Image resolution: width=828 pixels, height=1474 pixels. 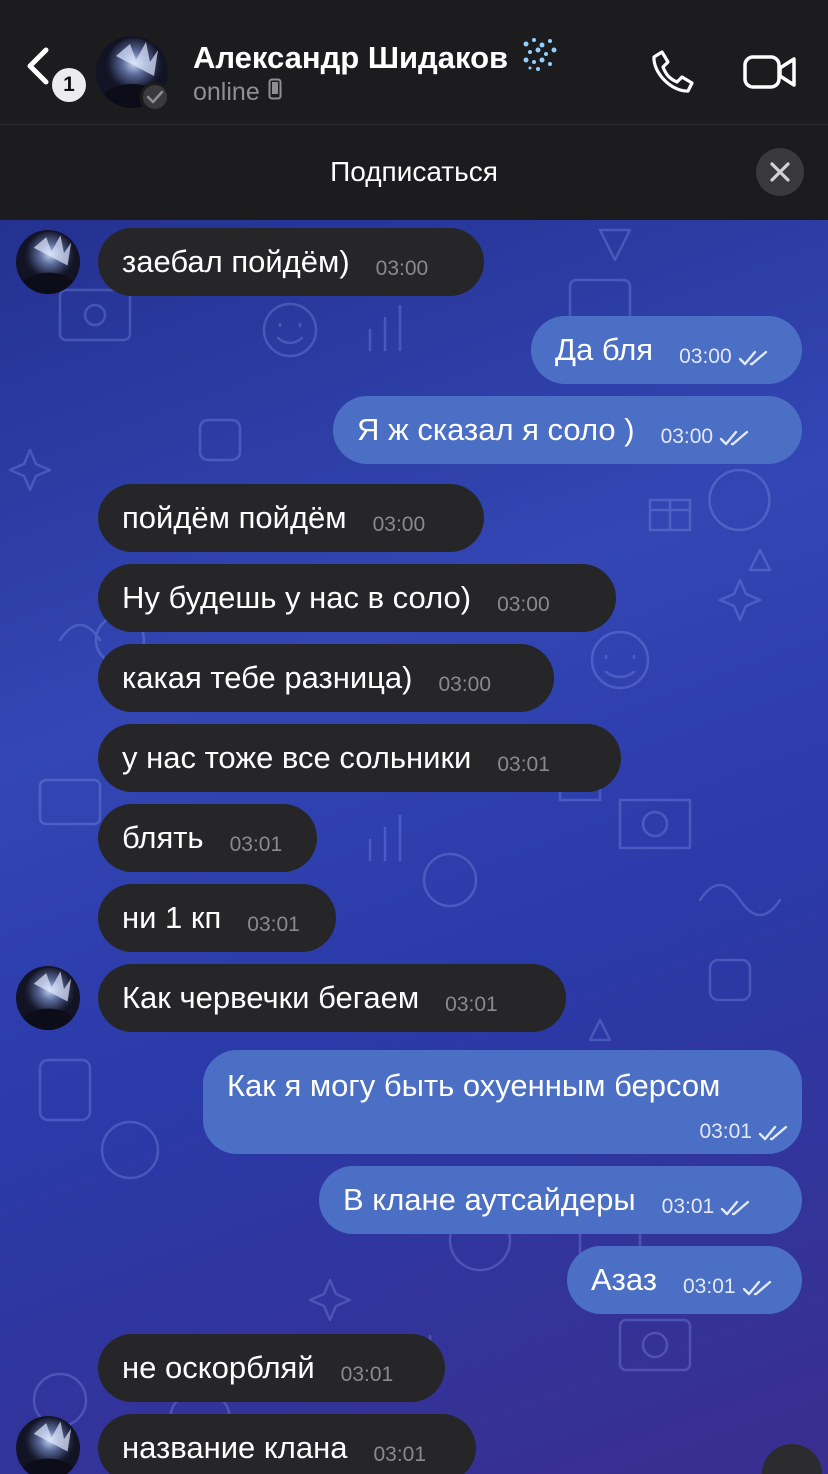 What do you see at coordinates (275, 92) in the screenshot?
I see `mobile-device-icon` at bounding box center [275, 92].